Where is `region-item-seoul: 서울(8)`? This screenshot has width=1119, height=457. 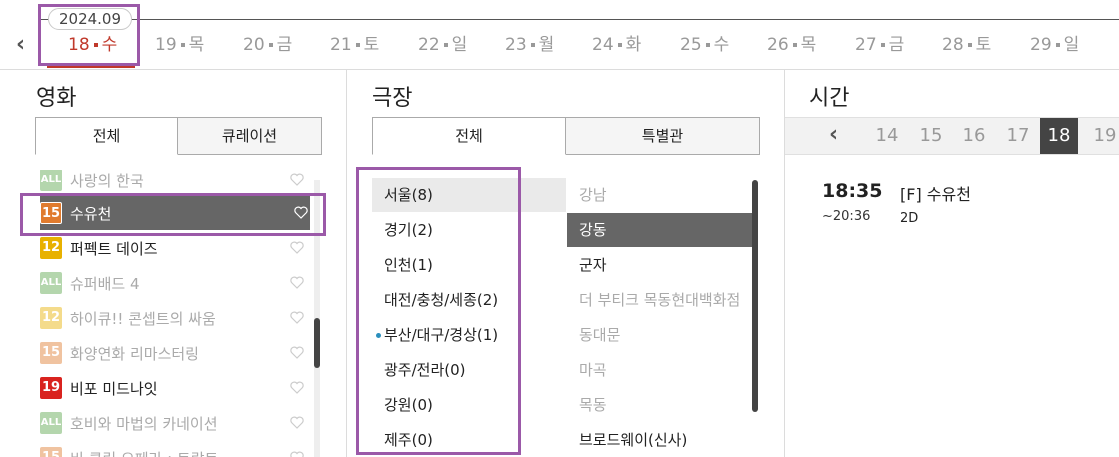 region-item-seoul: 서울(8) is located at coordinates (469, 195).